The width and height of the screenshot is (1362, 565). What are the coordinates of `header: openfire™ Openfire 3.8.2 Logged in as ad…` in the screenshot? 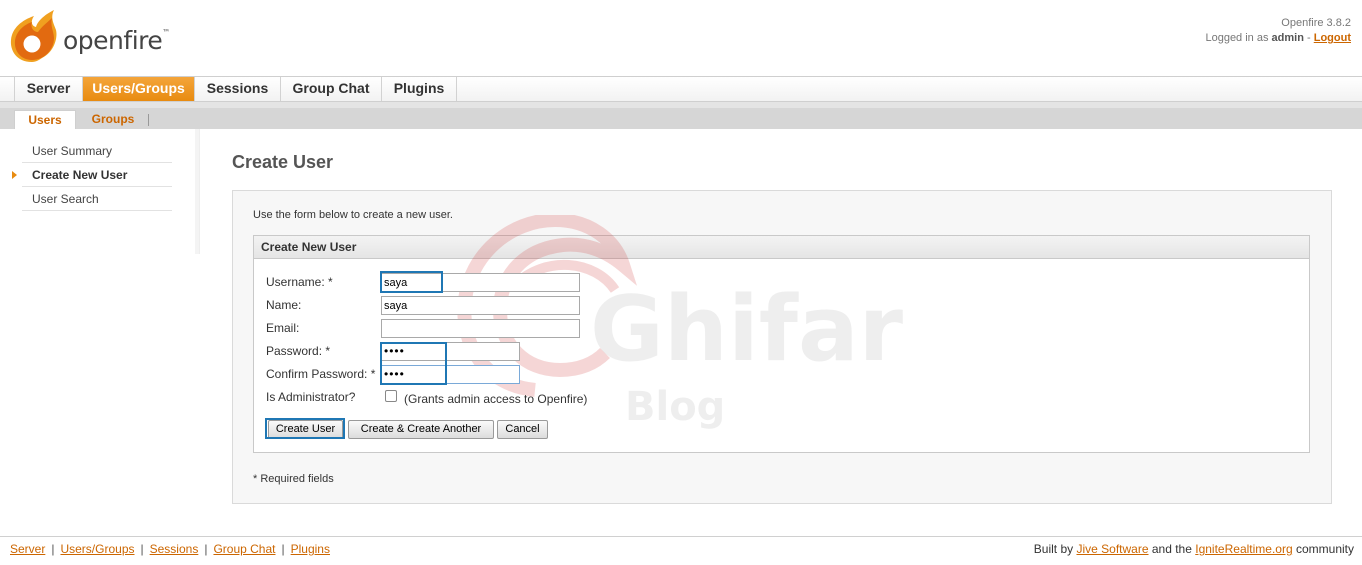 It's located at (681, 38).